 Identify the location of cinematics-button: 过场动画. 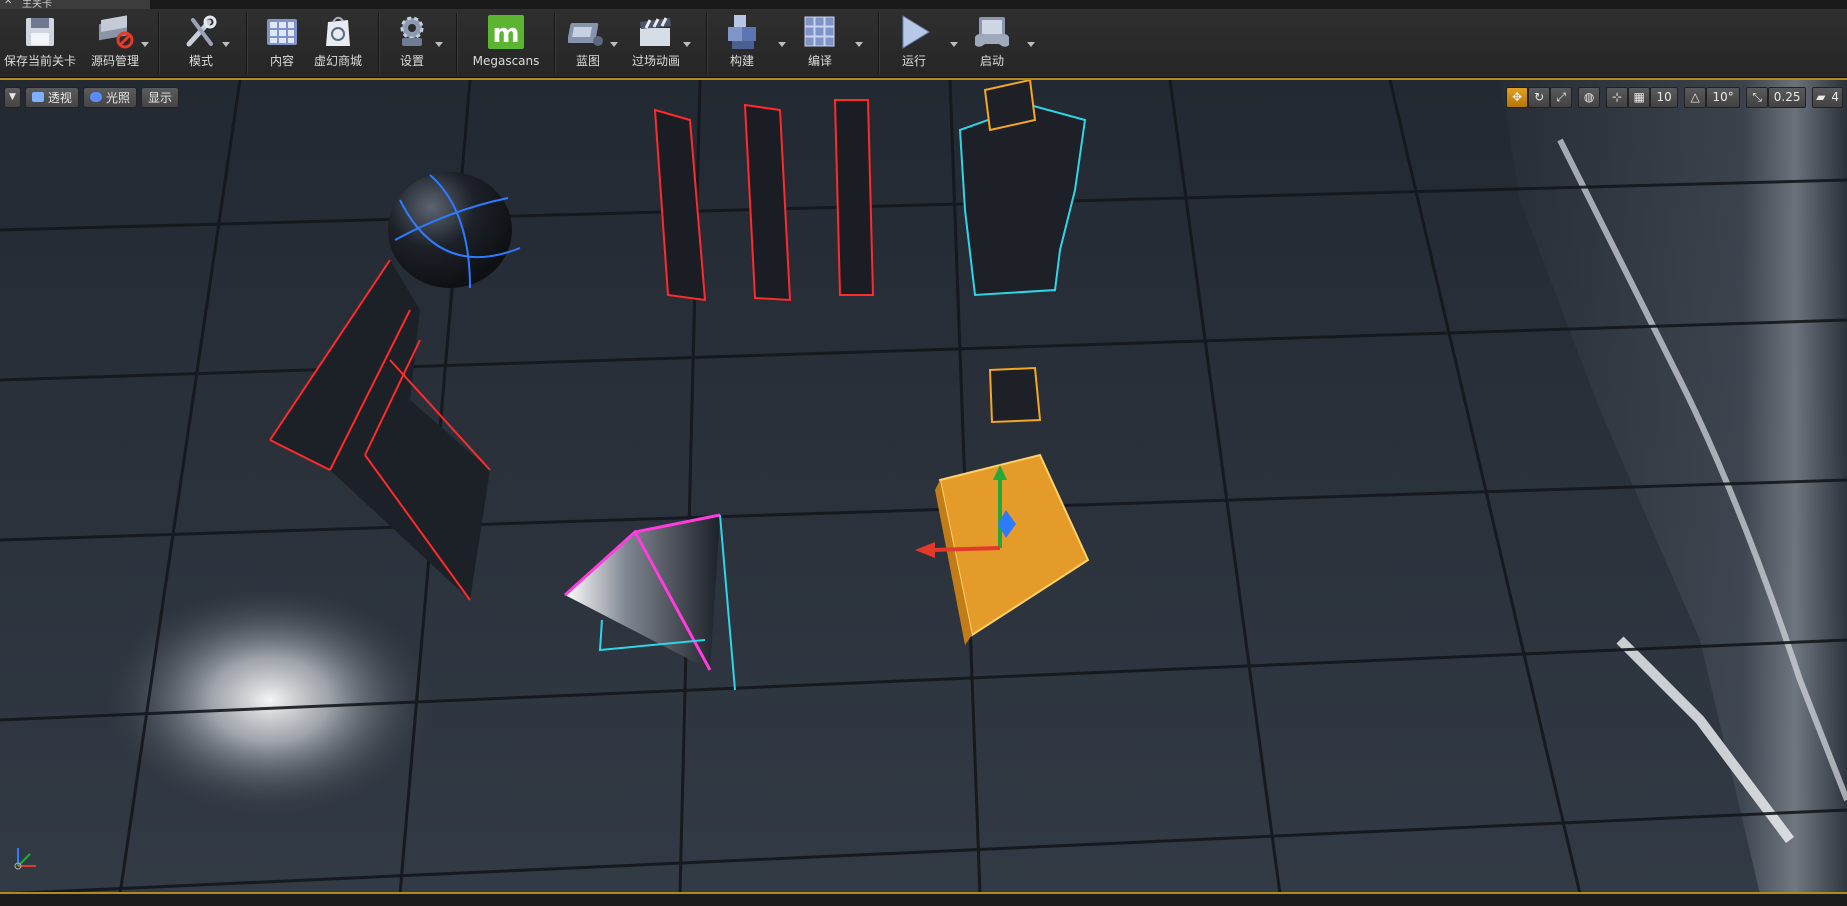
(656, 42).